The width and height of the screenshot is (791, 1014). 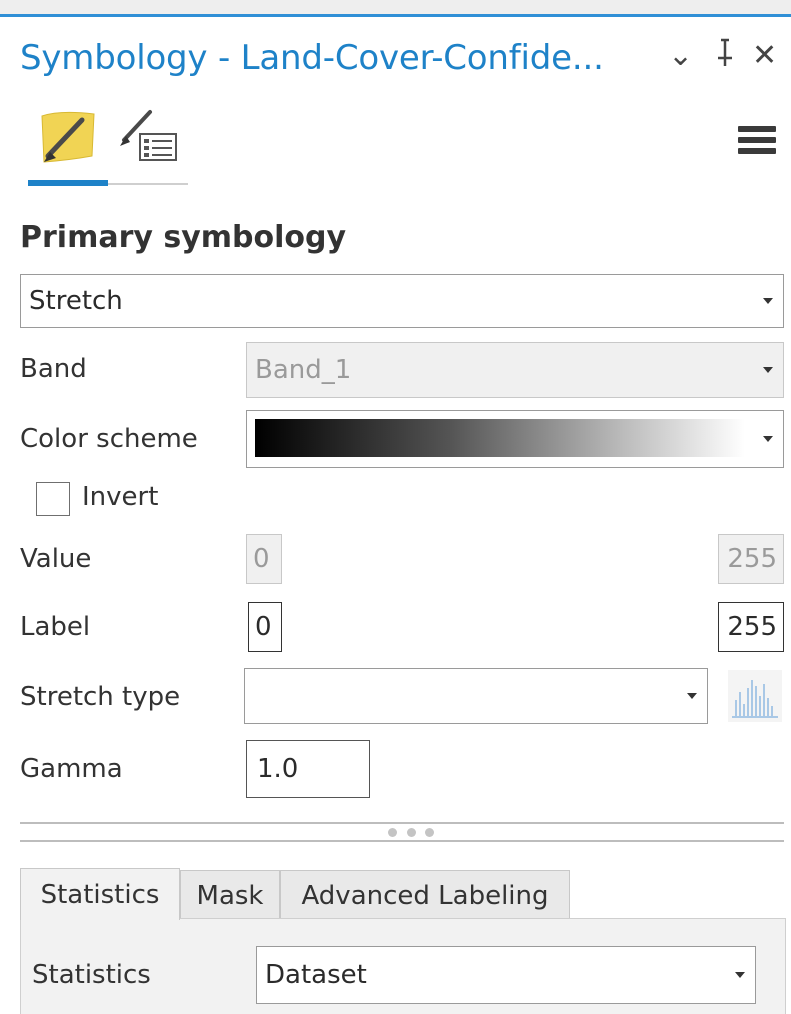 I want to click on statistics-label: Statistics, so click(x=91, y=975).